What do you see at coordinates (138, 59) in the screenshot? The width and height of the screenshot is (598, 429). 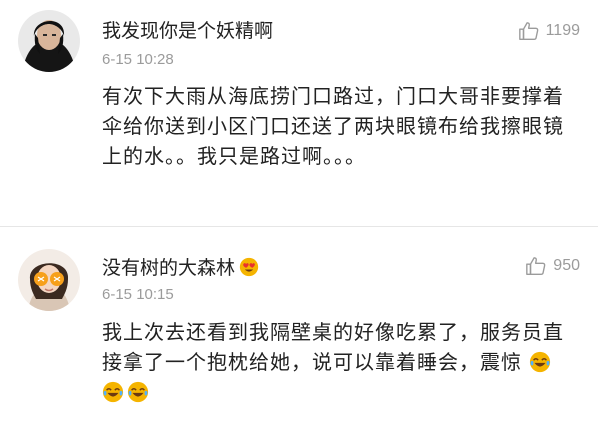 I see `timestamp: 6-15 10:28` at bounding box center [138, 59].